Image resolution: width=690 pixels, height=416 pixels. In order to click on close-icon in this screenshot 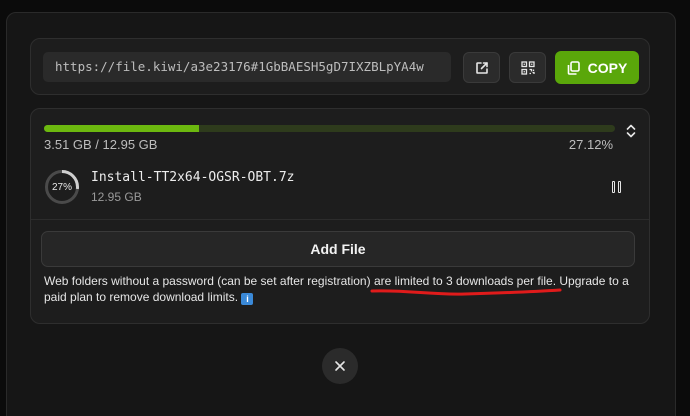, I will do `click(340, 366)`.